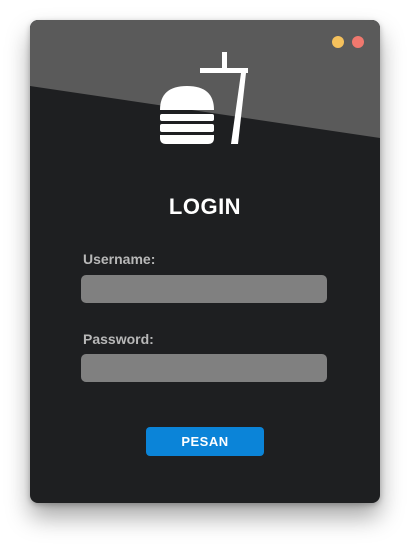  I want to click on pesan-button: PESAN, so click(205, 441).